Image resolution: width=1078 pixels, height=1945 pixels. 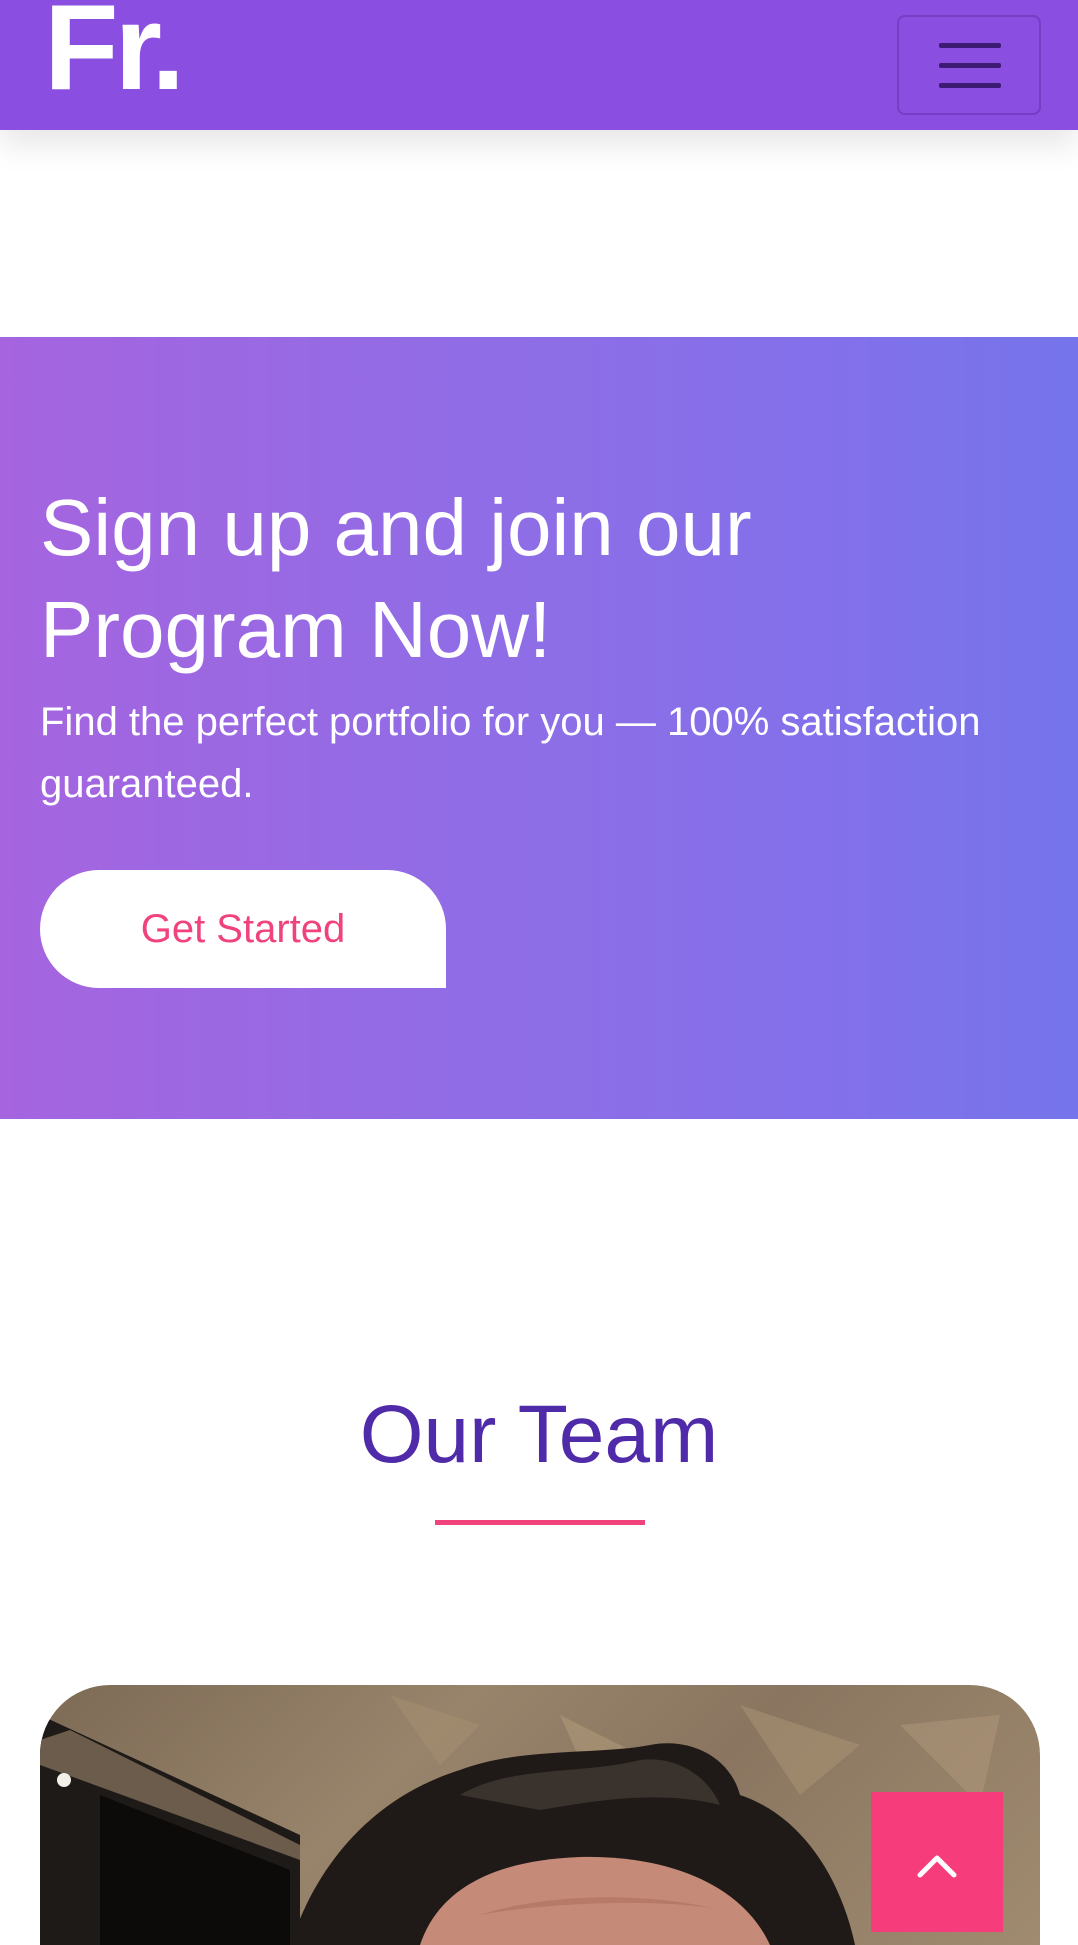 What do you see at coordinates (114, 54) in the screenshot?
I see `brand-logo: Fr.` at bounding box center [114, 54].